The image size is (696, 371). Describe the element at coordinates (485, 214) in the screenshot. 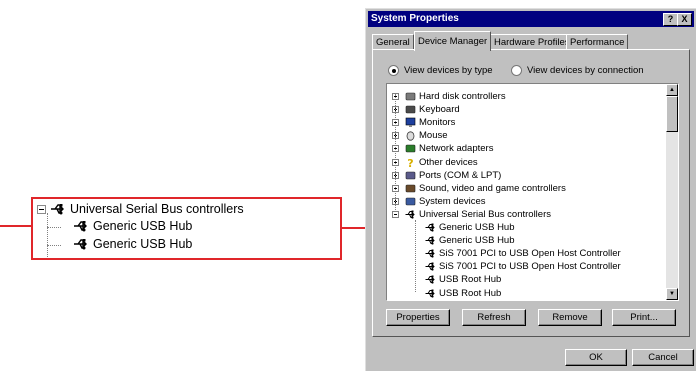

I see `tree-category-label: Universal Serial Bus controllers` at that location.